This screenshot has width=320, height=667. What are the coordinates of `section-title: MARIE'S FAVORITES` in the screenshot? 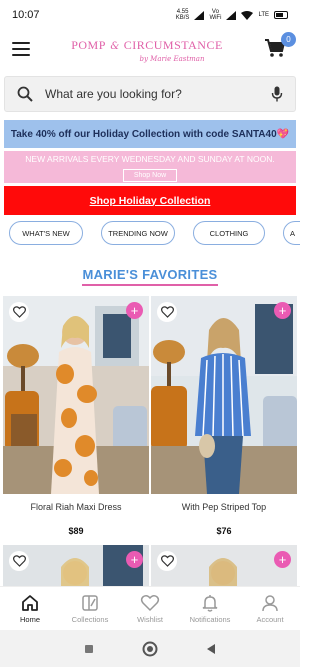 It's located at (150, 276).